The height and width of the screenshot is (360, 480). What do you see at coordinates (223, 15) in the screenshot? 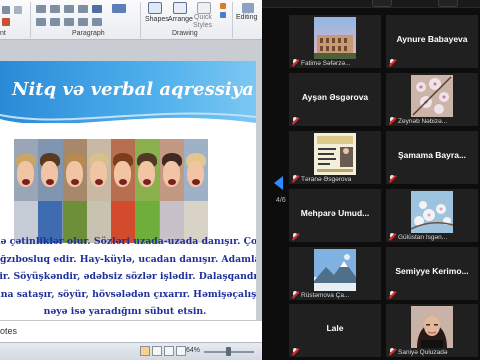
I see `shape-outline-icon` at bounding box center [223, 15].